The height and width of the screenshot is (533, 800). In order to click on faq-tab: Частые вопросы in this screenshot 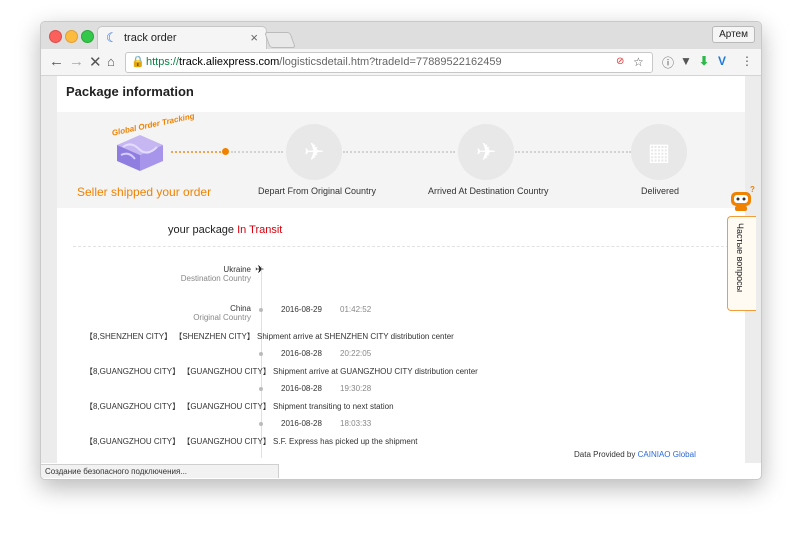, I will do `click(741, 263)`.